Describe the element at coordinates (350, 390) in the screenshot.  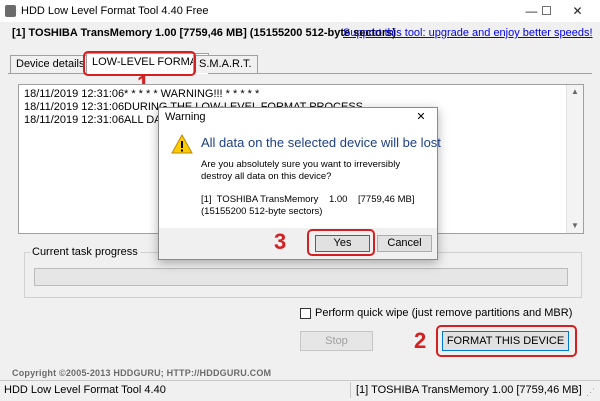
I see `status-divider` at that location.